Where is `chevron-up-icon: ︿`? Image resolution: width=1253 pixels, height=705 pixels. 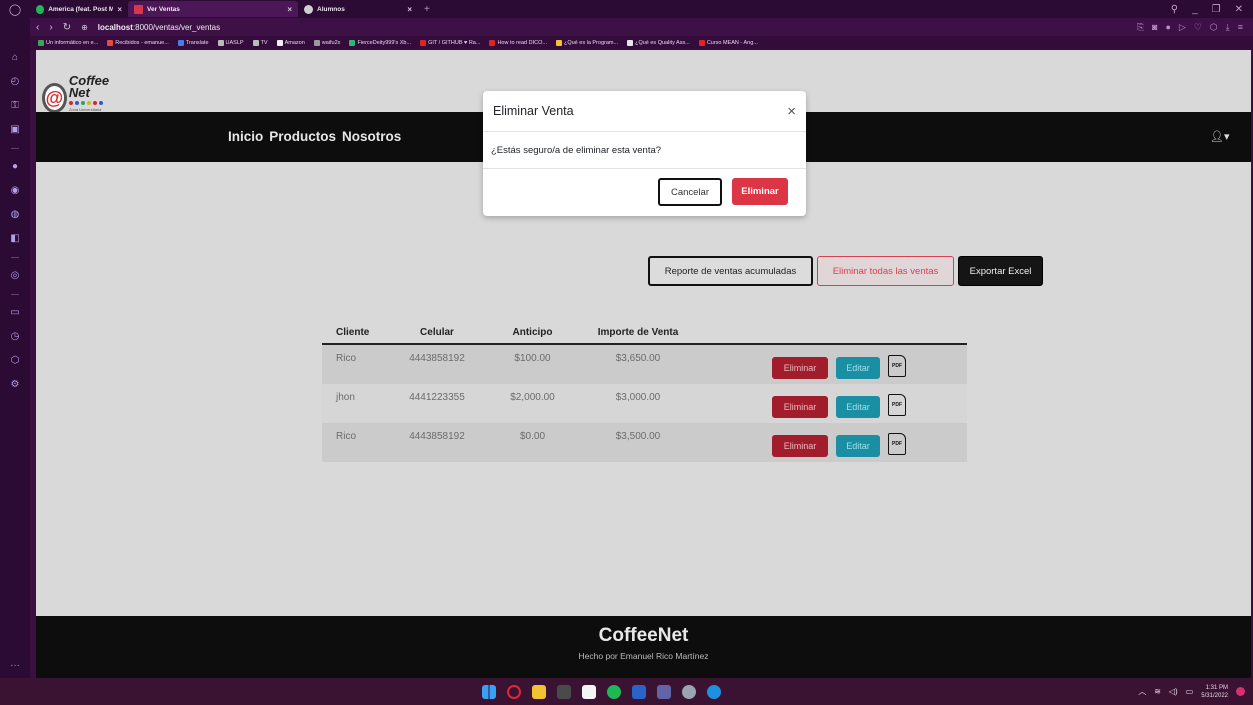
chevron-up-icon: ︿ is located at coordinates (1142, 691).